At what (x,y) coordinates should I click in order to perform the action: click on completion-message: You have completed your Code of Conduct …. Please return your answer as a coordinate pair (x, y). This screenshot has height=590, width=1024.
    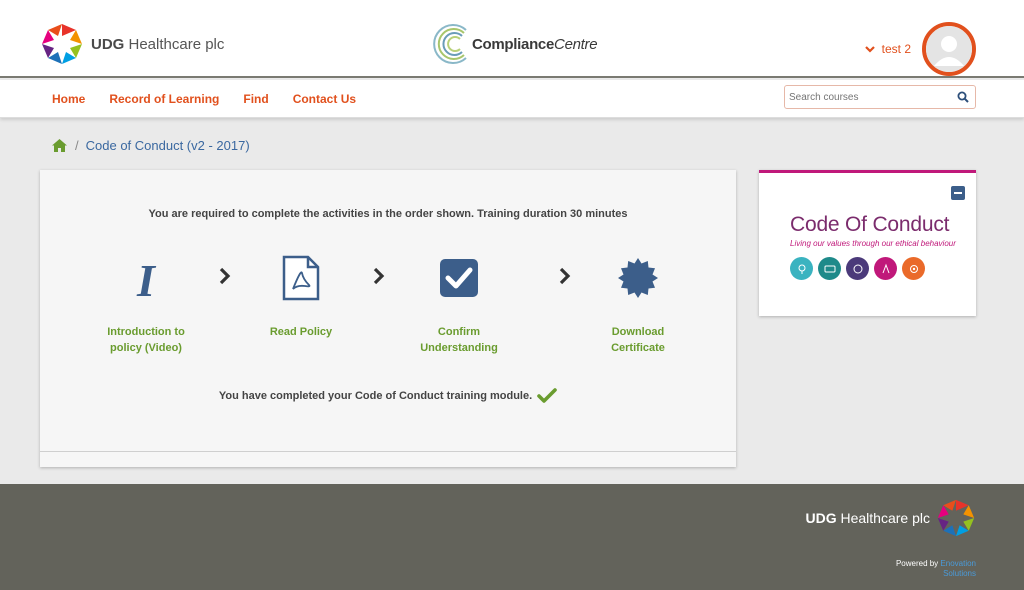
    Looking at the image, I should click on (388, 396).